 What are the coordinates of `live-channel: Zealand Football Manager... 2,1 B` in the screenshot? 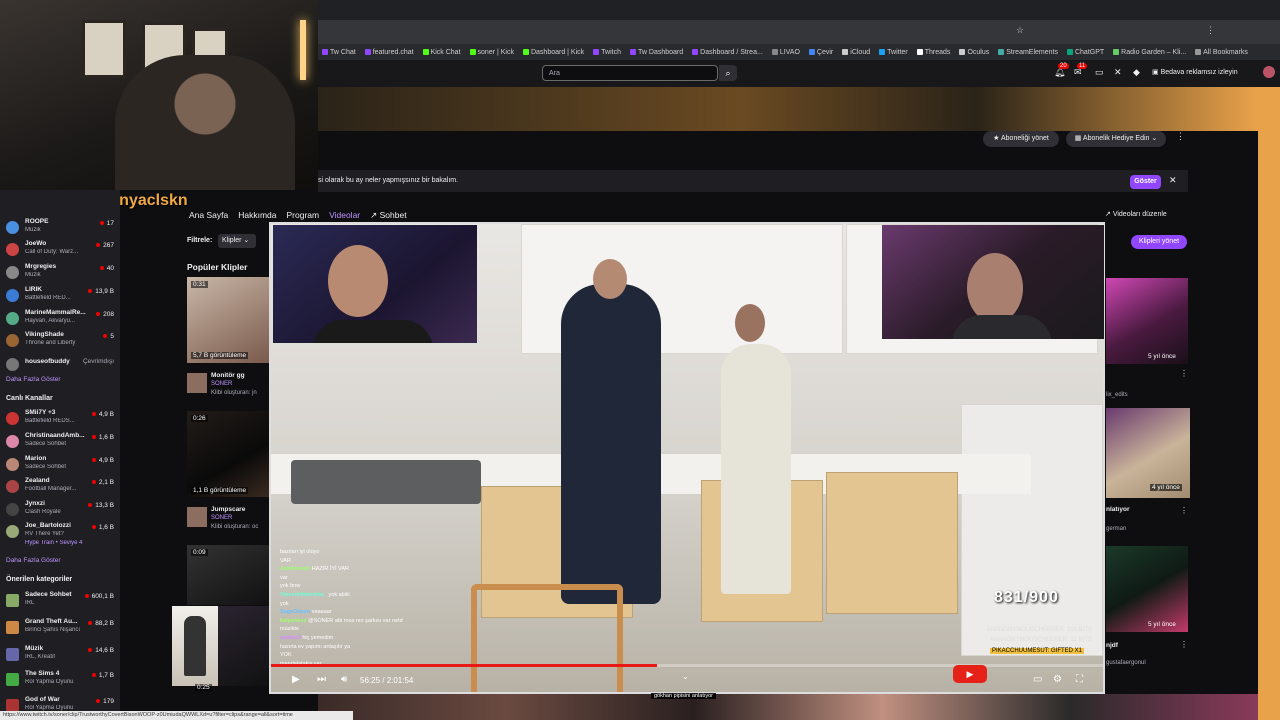 It's located at (61, 488).